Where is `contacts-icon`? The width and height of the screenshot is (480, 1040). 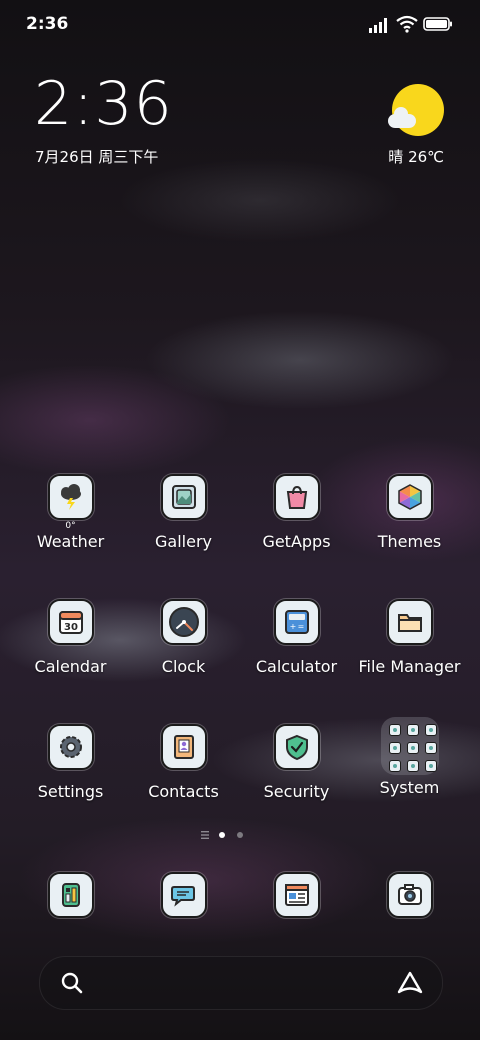 contacts-icon is located at coordinates (183, 747).